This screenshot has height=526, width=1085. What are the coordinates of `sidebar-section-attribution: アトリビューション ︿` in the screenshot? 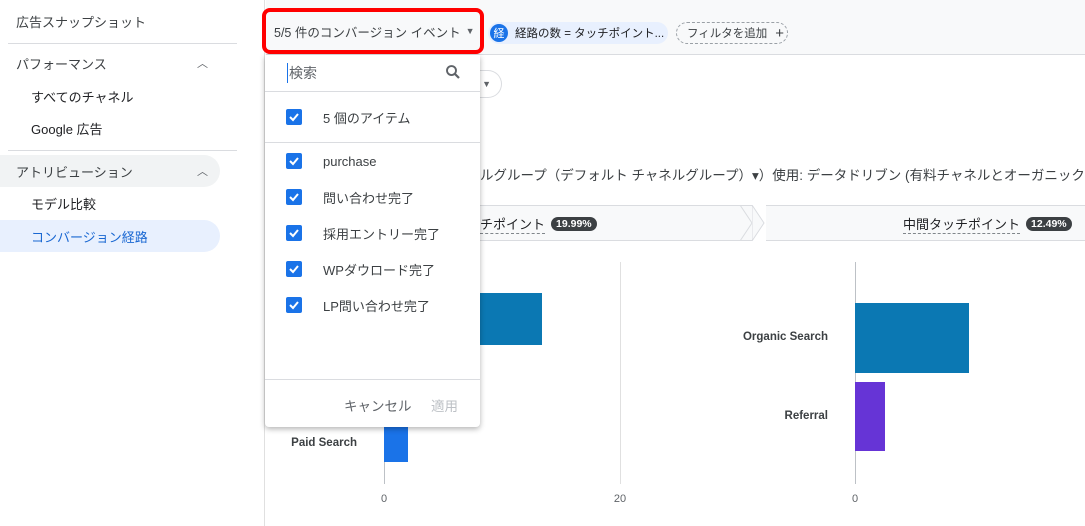 It's located at (110, 171).